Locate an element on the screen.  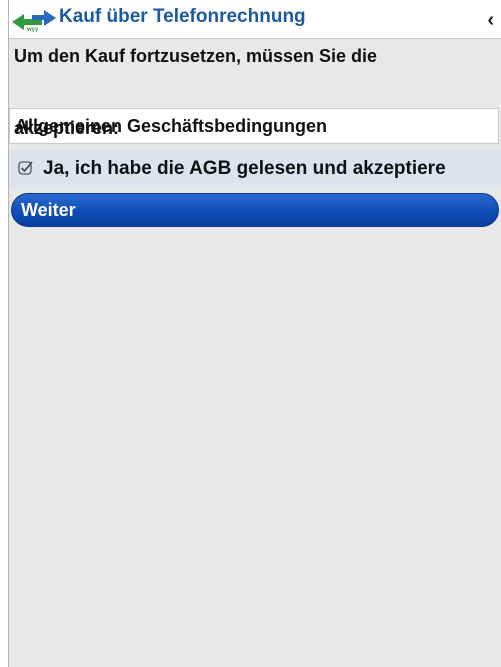
continue-button: Weiter is located at coordinates (255, 210).